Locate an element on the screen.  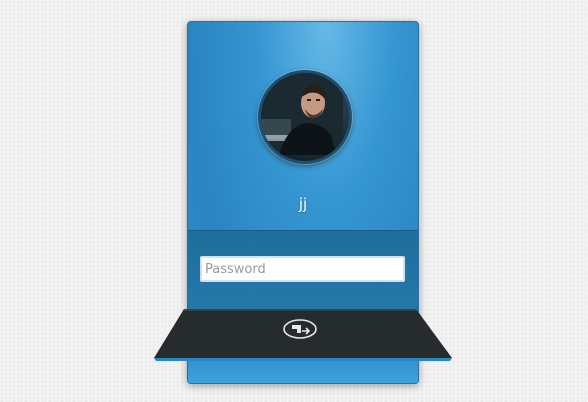
user-avatar is located at coordinates (305, 117).